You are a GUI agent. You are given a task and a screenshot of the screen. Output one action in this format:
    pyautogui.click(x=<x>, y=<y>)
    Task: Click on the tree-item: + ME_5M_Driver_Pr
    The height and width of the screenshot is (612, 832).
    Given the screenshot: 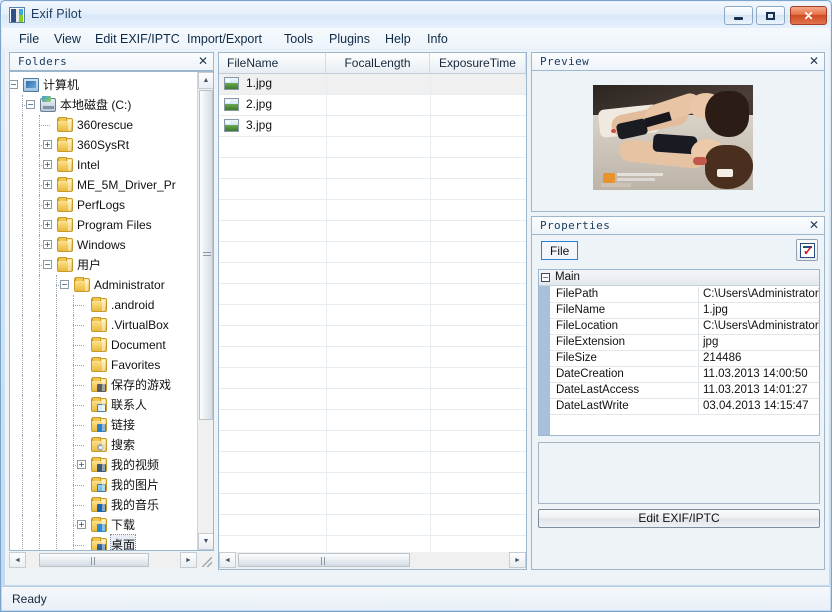 What is the action you would take?
    pyautogui.click(x=104, y=185)
    